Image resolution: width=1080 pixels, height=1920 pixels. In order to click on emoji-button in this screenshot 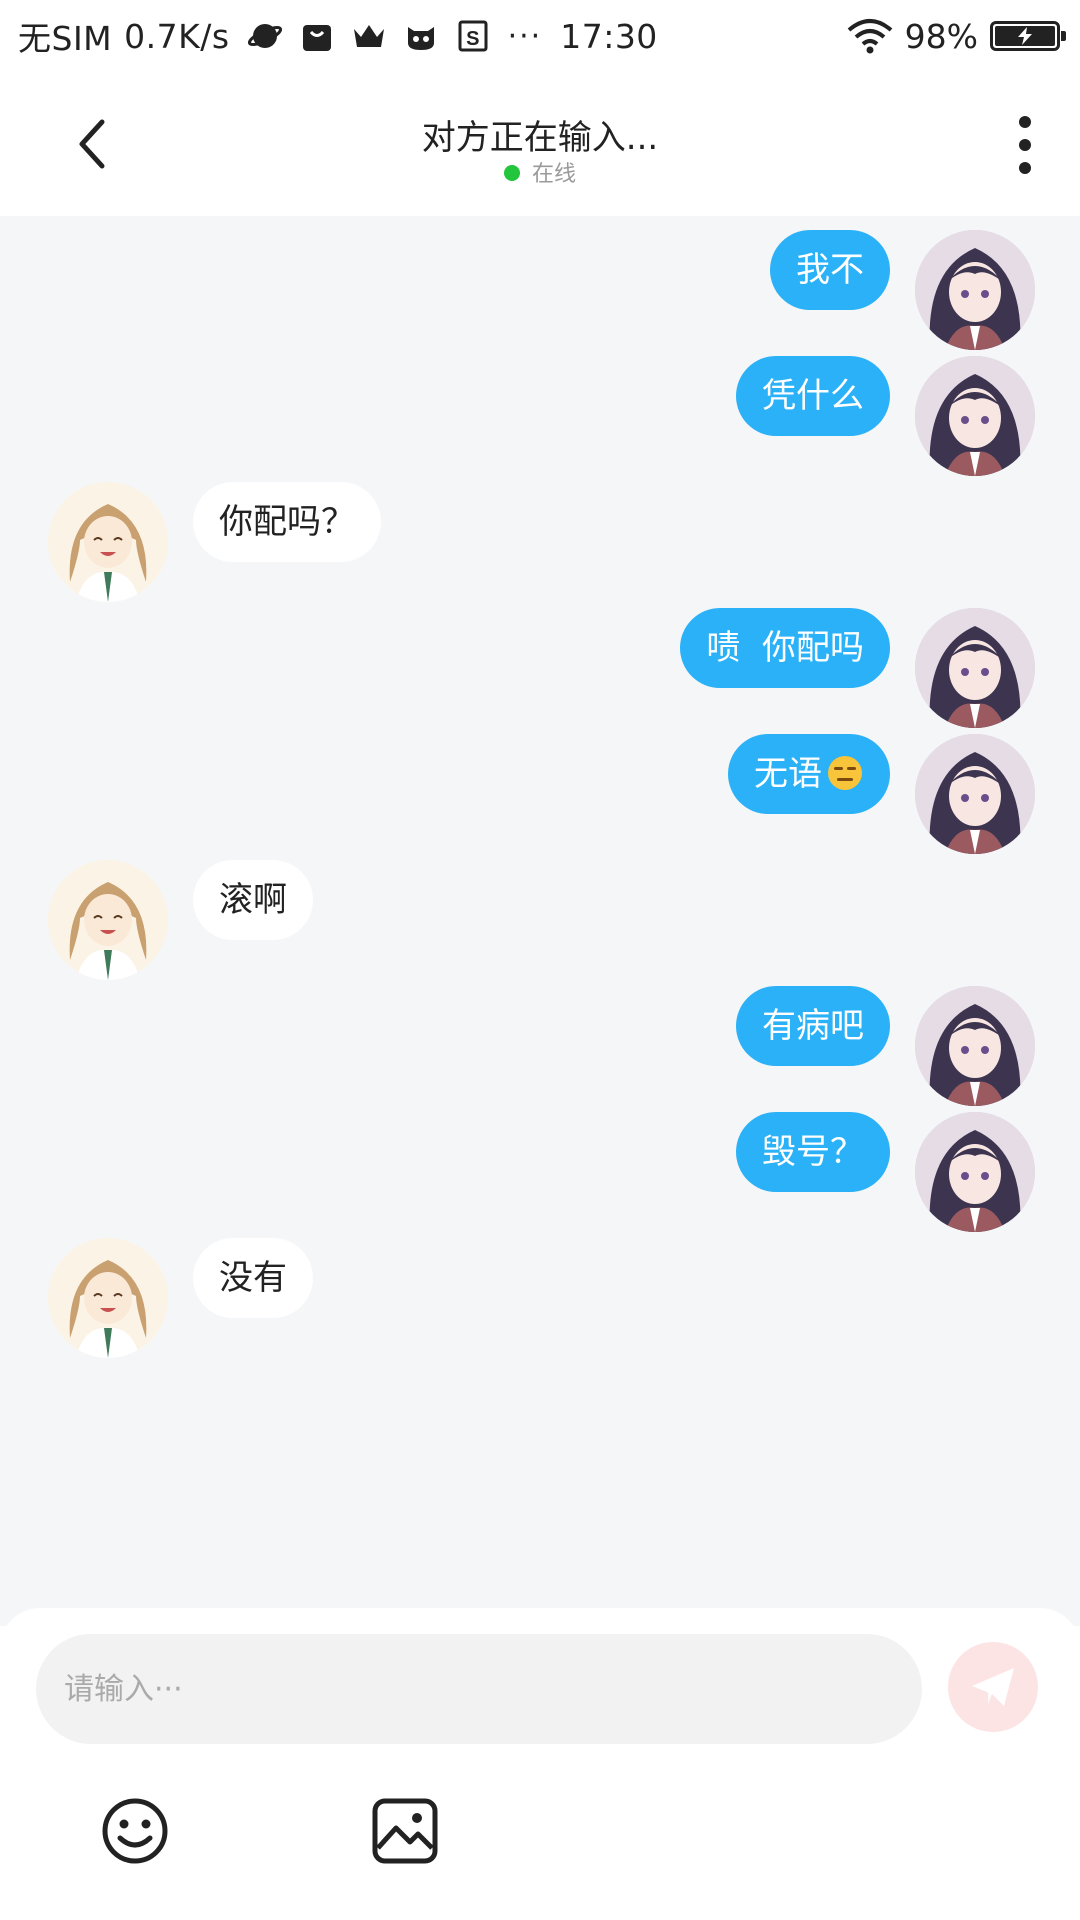, I will do `click(135, 1831)`.